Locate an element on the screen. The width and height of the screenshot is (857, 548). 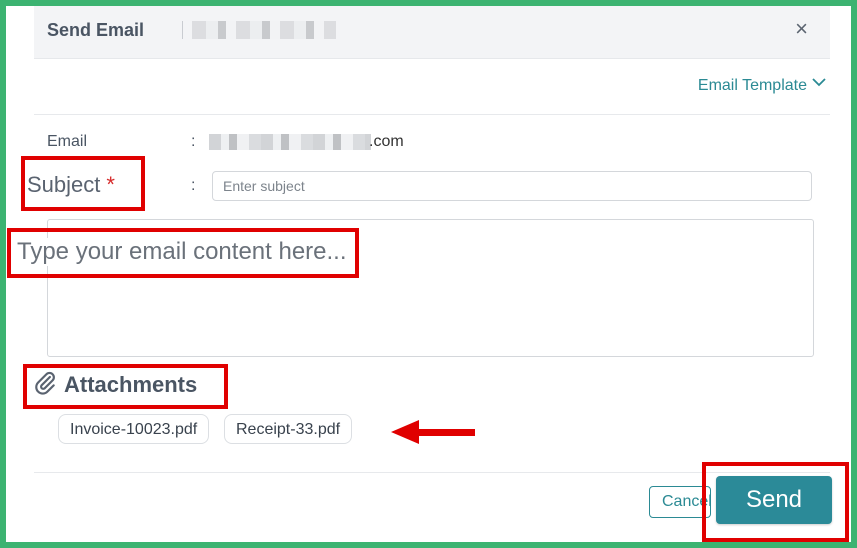
email-address-redacted is located at coordinates (290, 142).